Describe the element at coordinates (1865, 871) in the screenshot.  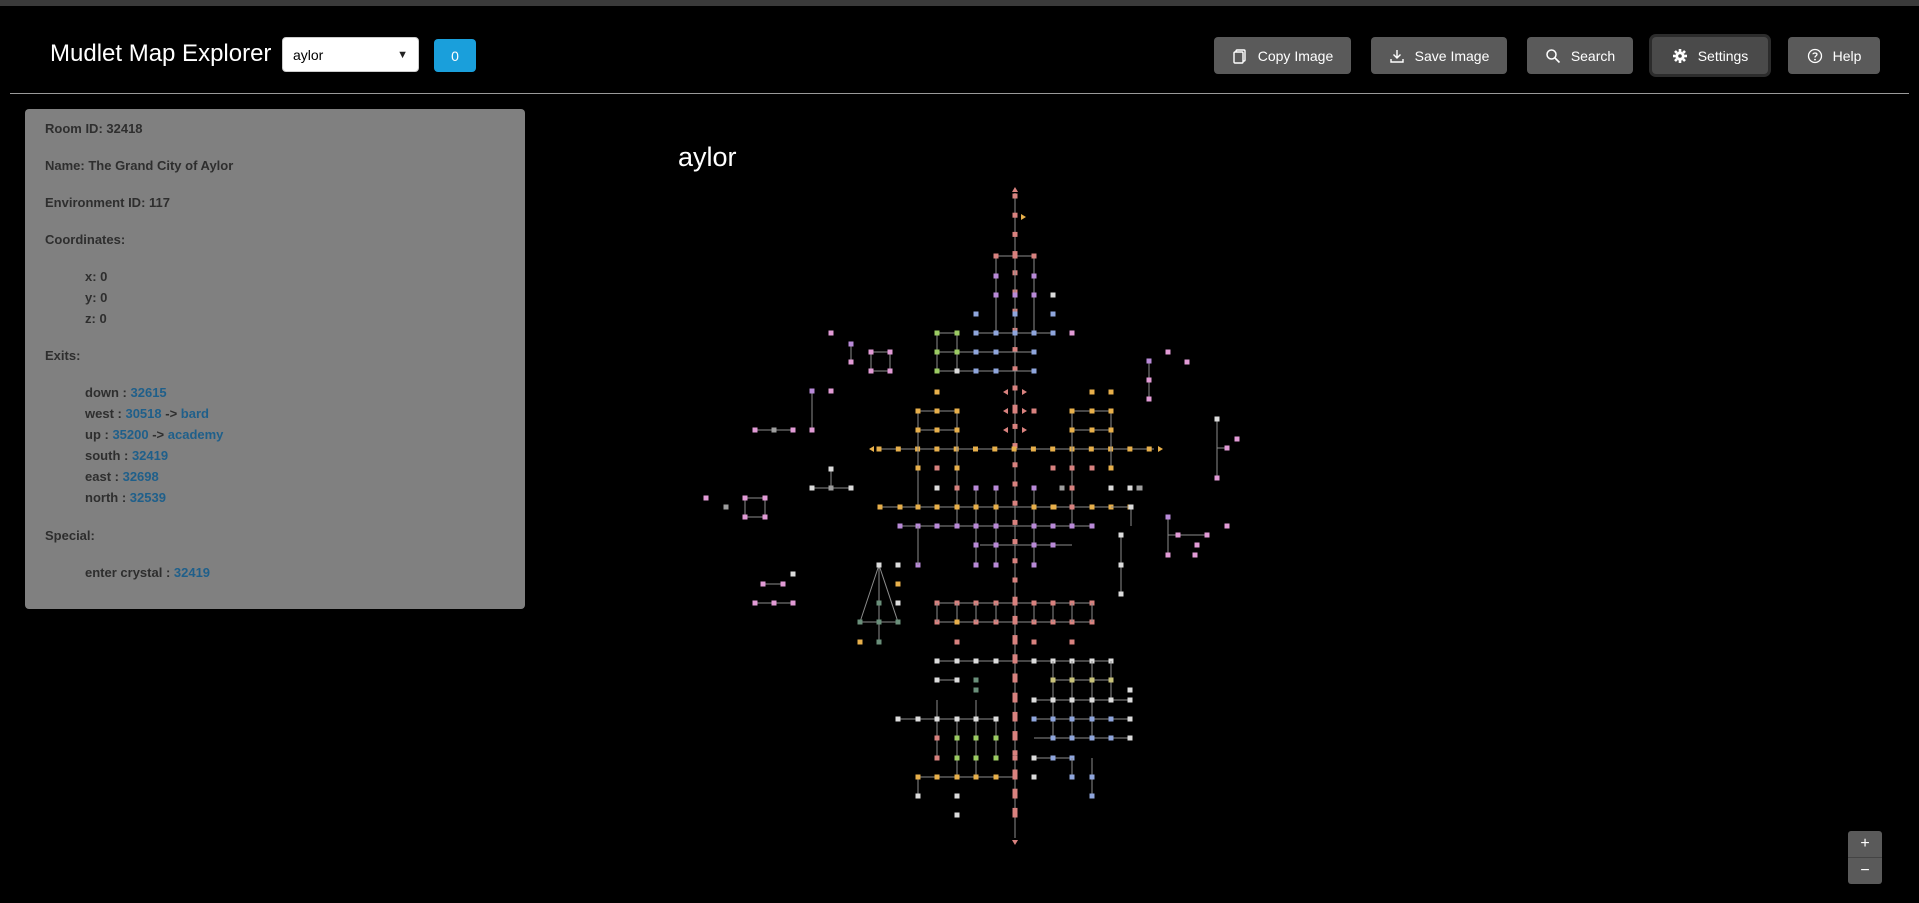
I see `zoom-out-button: −` at that location.